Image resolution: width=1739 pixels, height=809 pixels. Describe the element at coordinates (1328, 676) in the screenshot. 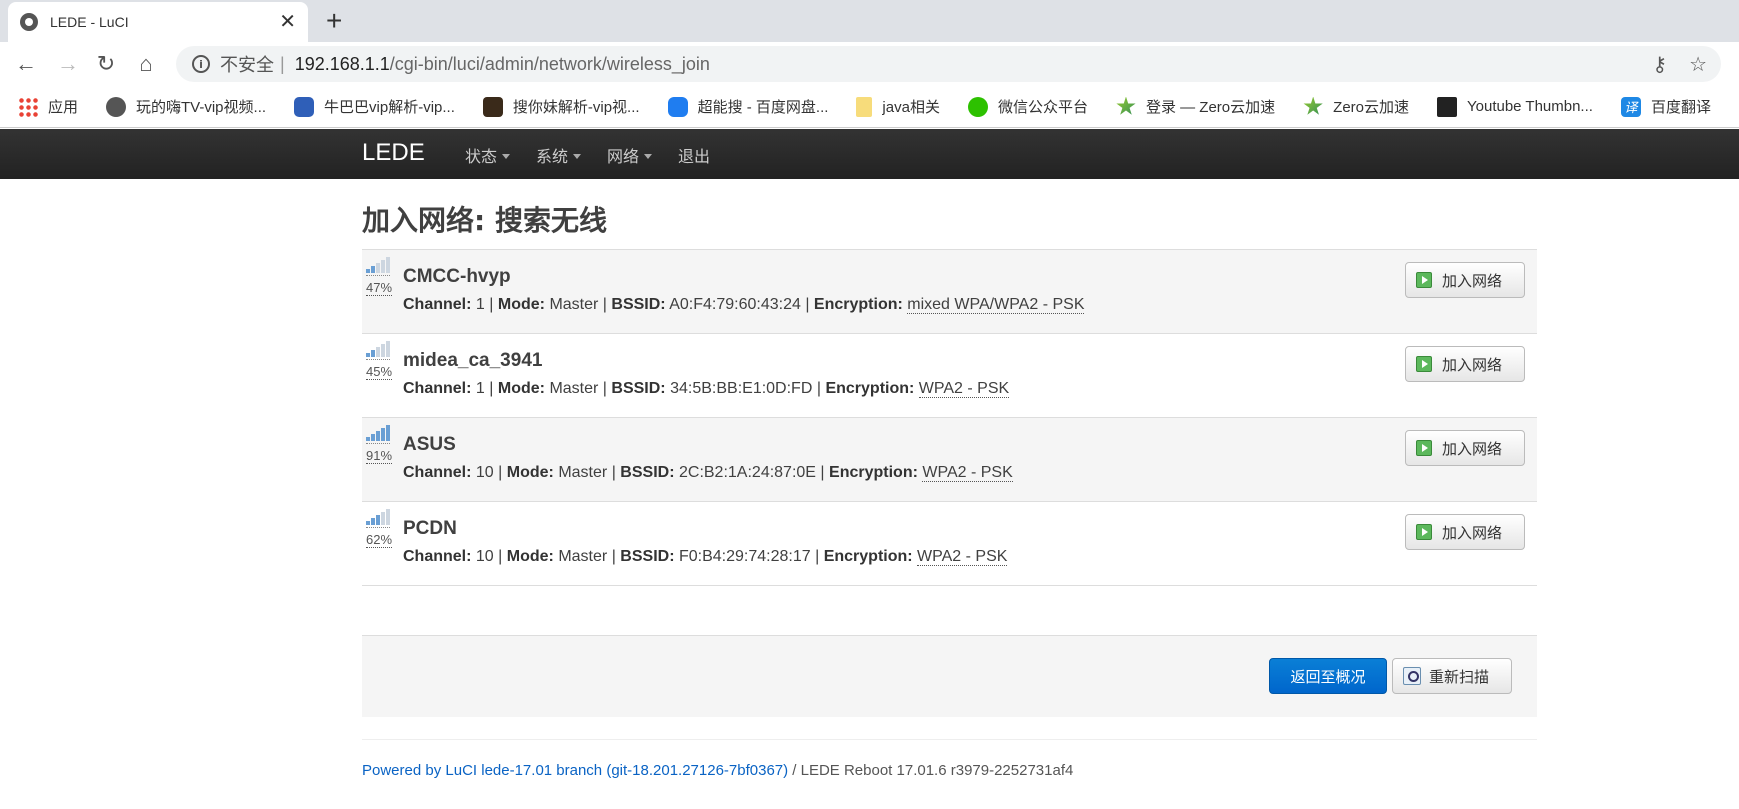

I see `back-to-overview-button: 返回至概况` at that location.